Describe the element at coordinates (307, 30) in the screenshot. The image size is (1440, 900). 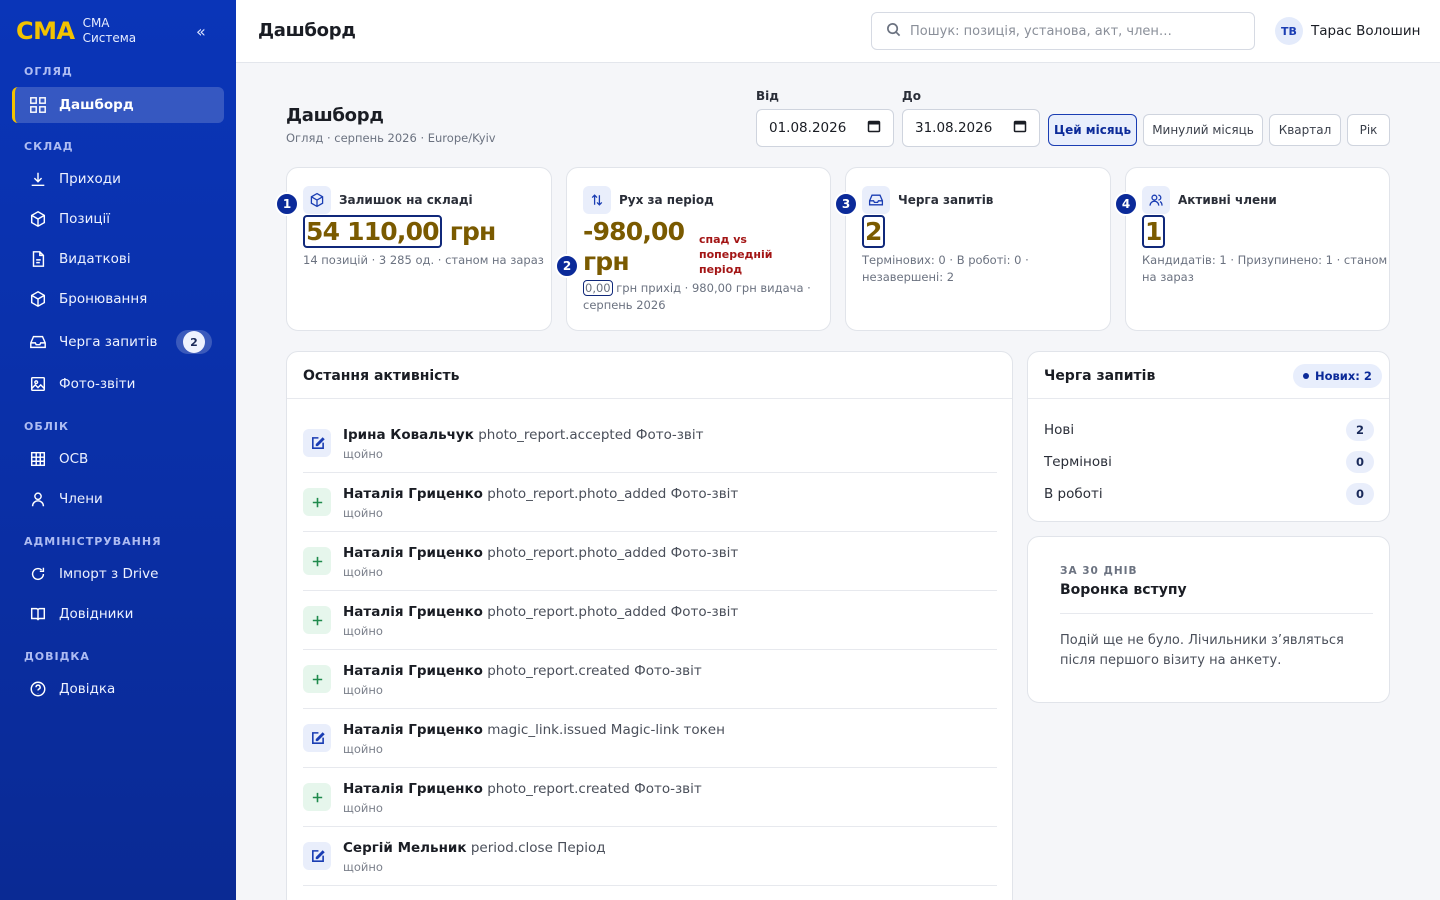
I see `topbar-title: Дашборд` at that location.